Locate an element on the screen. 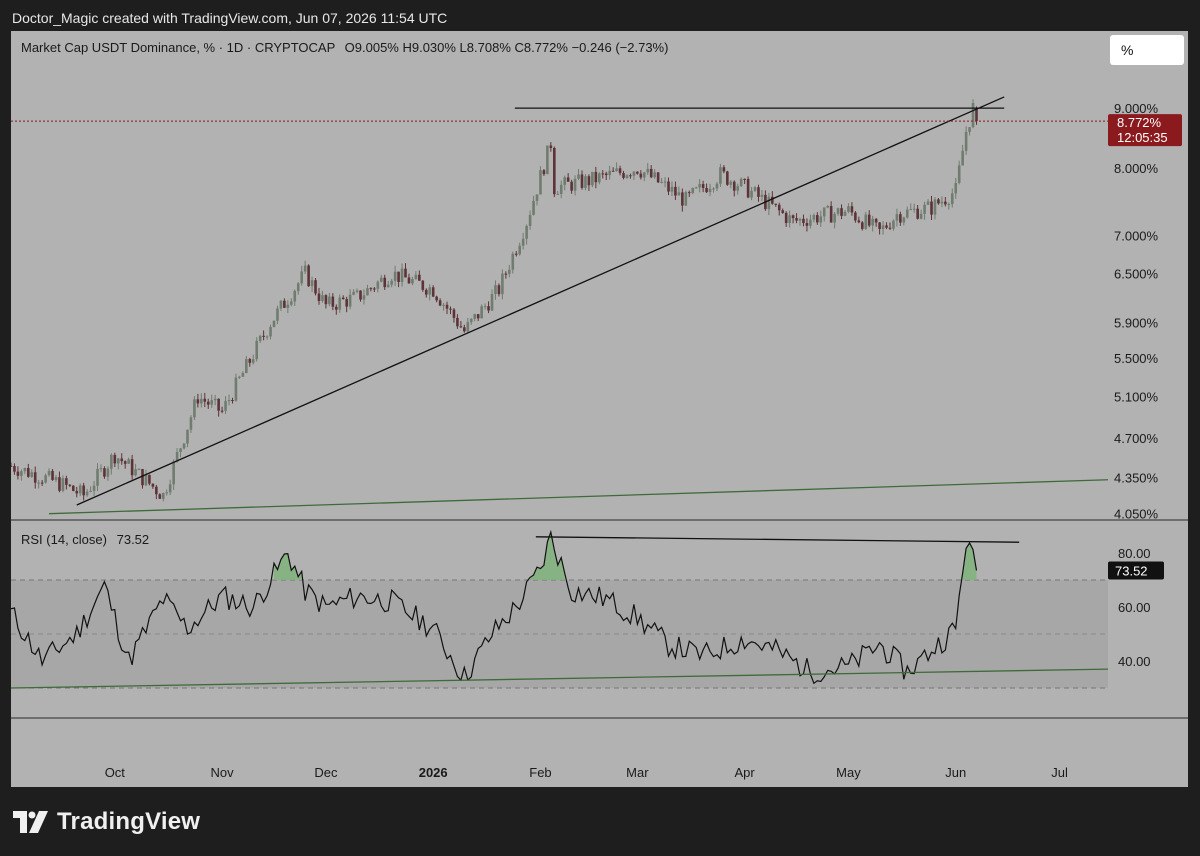 This screenshot has height=856, width=1200. rsi-overbought-fill is located at coordinates (625, 556).